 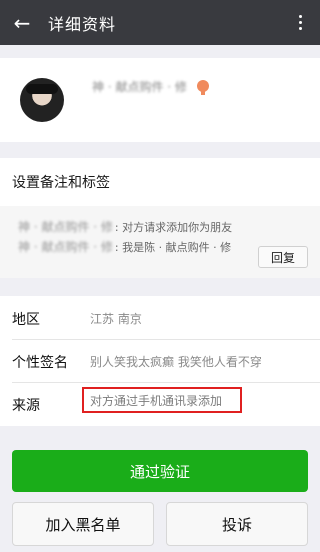 I want to click on request-text-2: : 我是陈 · 献点购件 · 修, so click(x=173, y=247).